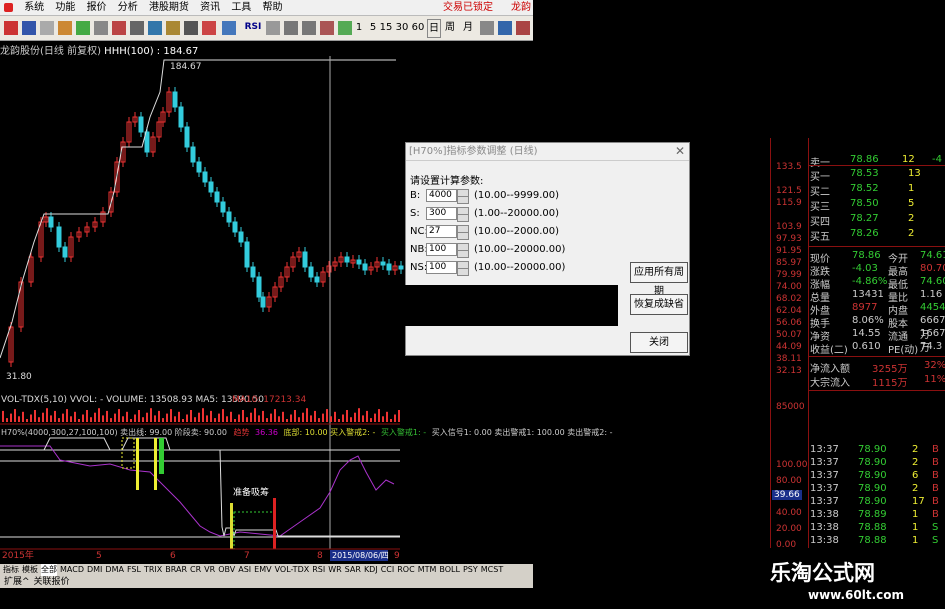  I want to click on period-5min: 5, so click(373, 27).